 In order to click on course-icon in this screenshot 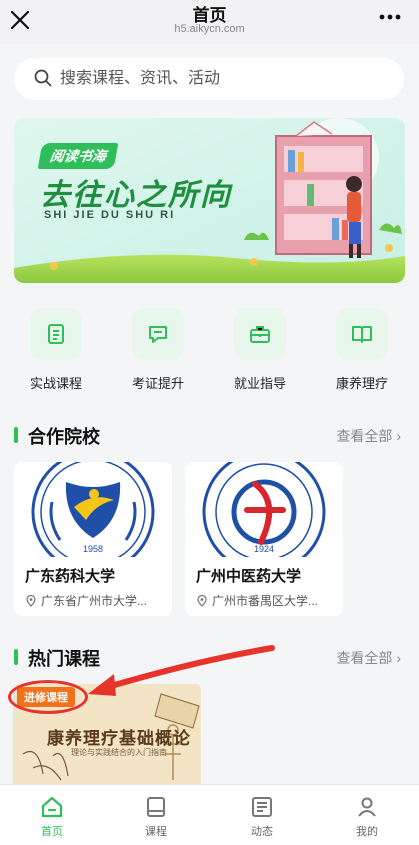, I will do `click(156, 807)`.